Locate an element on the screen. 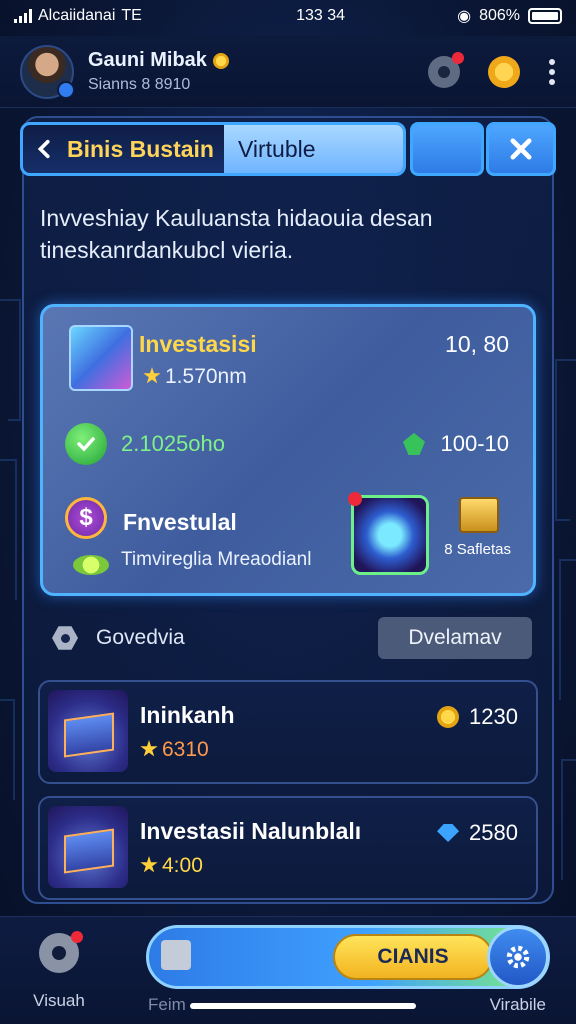 The image size is (576, 1024). investment-name-desc: Timvireglia Mreaodianl is located at coordinates (216, 559).